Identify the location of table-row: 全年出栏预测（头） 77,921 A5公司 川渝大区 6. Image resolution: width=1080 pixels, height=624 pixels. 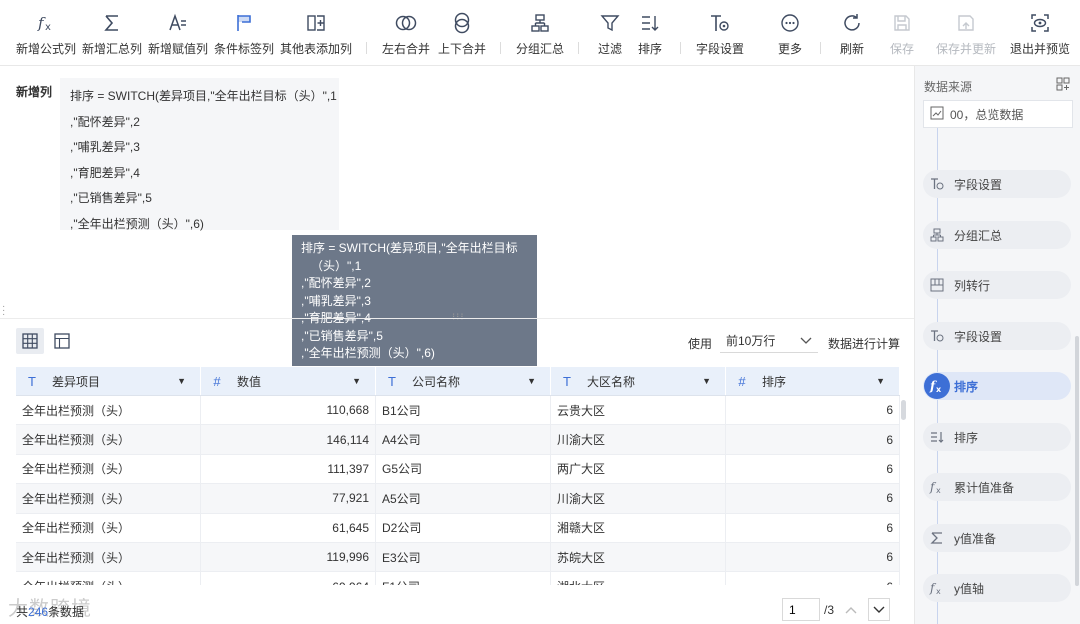
(458, 499).